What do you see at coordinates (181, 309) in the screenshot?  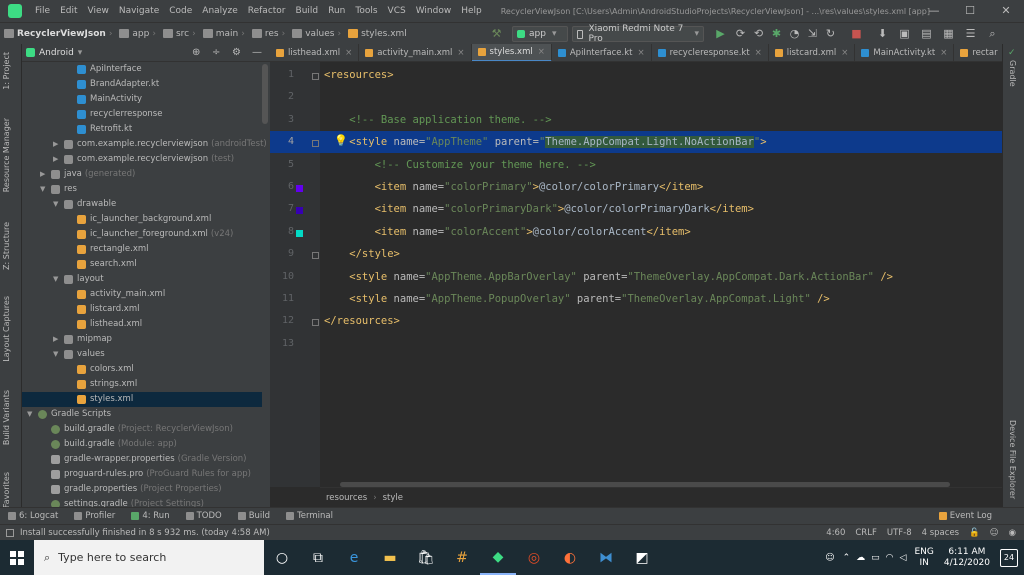 I see `tree-item: listcard.xml` at bounding box center [181, 309].